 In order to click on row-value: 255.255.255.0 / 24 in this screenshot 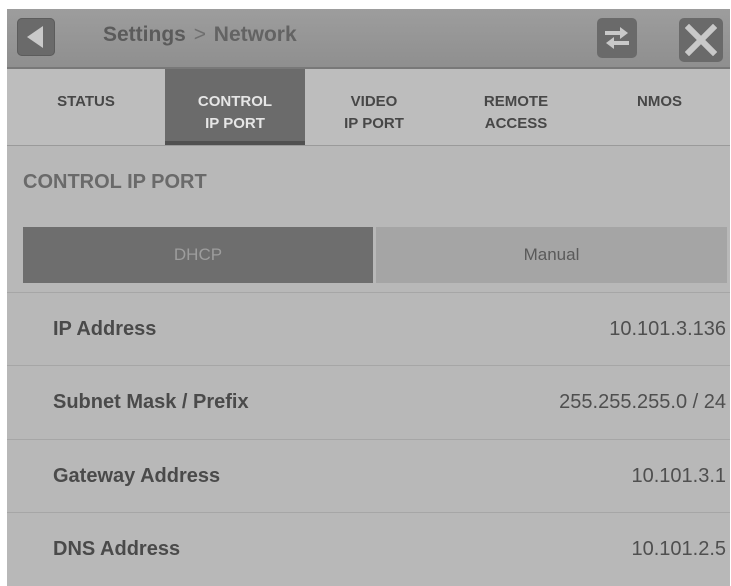, I will do `click(642, 402)`.